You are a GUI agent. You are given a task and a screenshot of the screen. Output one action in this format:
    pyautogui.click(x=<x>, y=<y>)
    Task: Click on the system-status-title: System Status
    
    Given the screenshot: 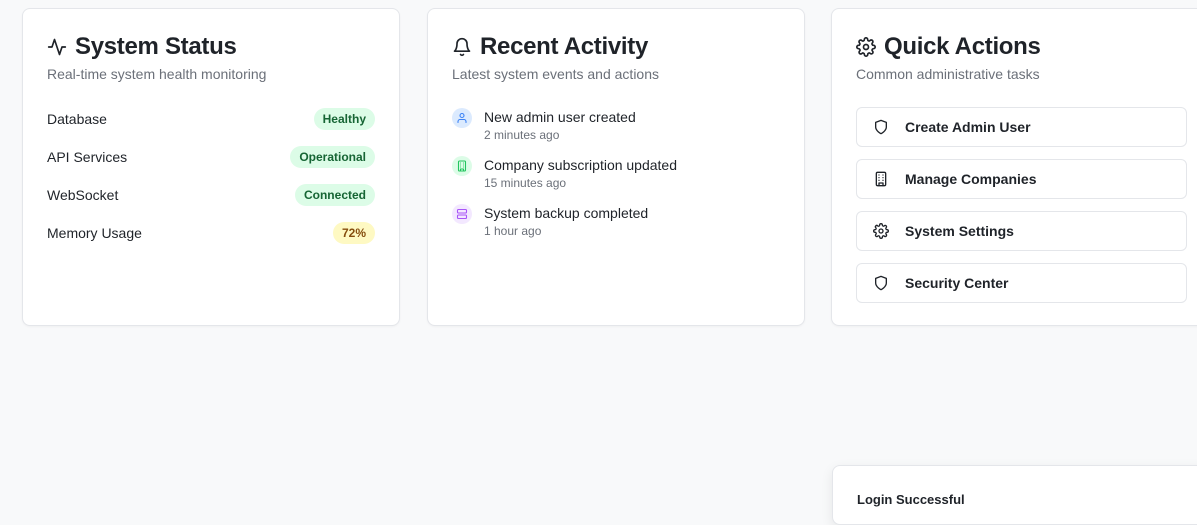 What is the action you would take?
    pyautogui.click(x=156, y=46)
    